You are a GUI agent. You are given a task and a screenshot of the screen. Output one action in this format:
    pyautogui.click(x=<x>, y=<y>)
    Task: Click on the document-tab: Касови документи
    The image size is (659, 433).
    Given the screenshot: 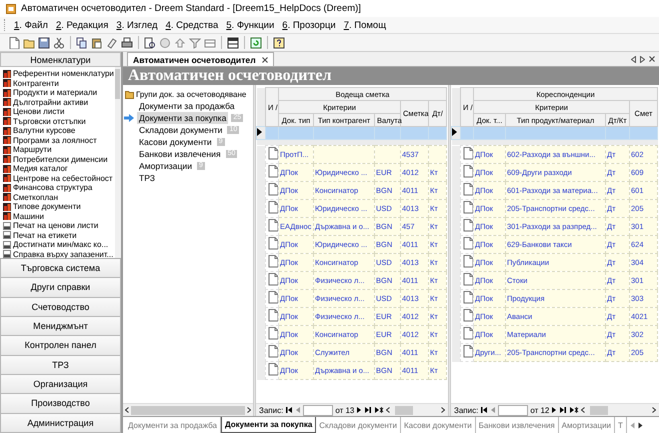 What is the action you would take?
    pyautogui.click(x=438, y=425)
    